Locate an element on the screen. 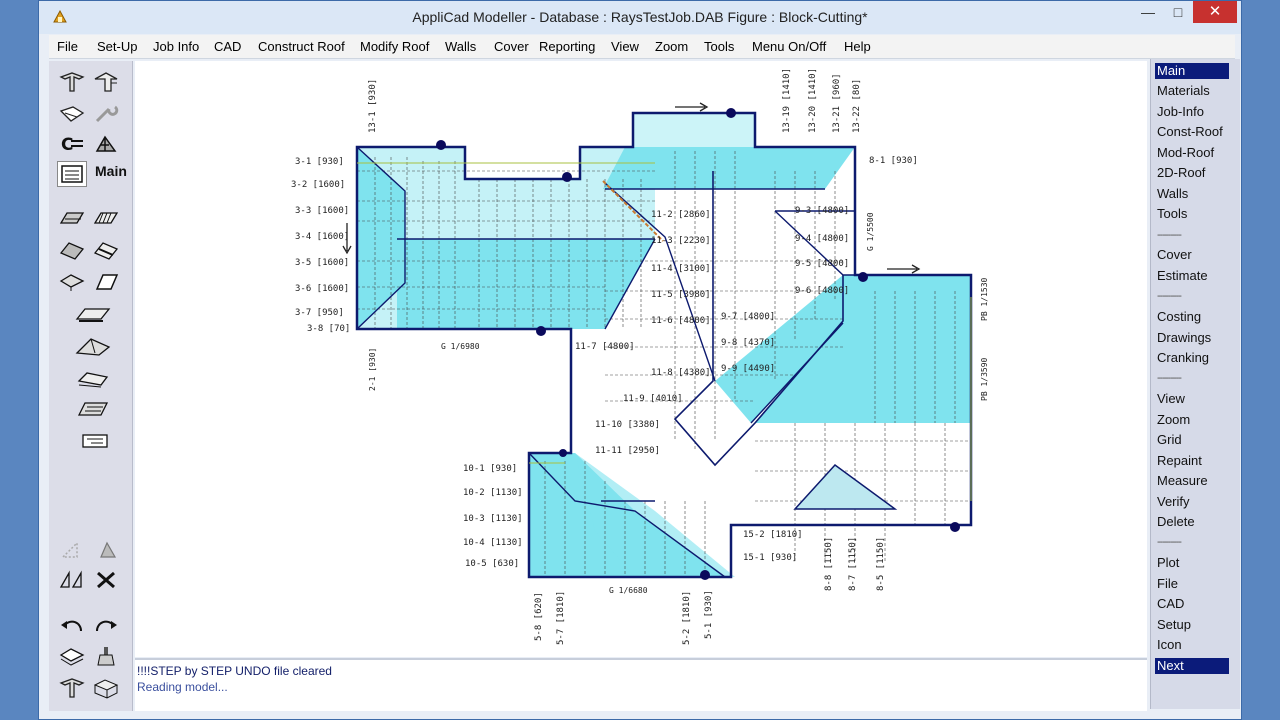  menu-help: Help is located at coordinates (857, 46).